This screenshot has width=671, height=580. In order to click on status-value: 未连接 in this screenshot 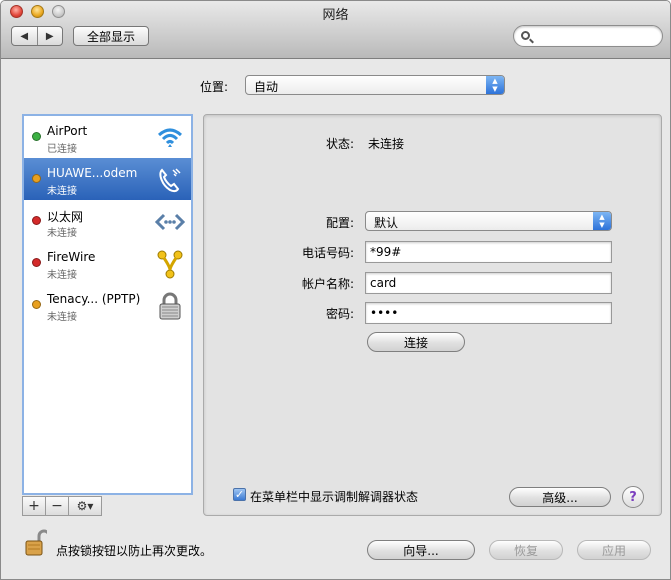, I will do `click(386, 144)`.